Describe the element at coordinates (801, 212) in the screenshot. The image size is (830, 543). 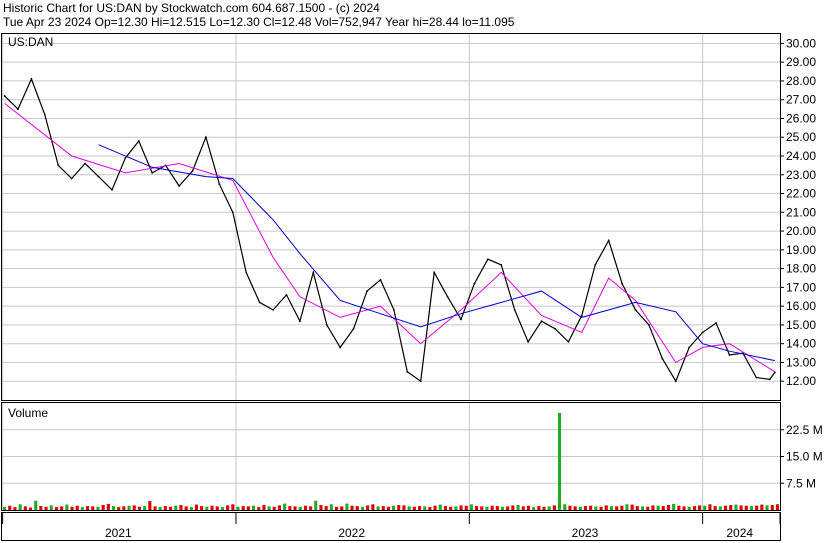
I see `price-tick-label: 21.00` at that location.